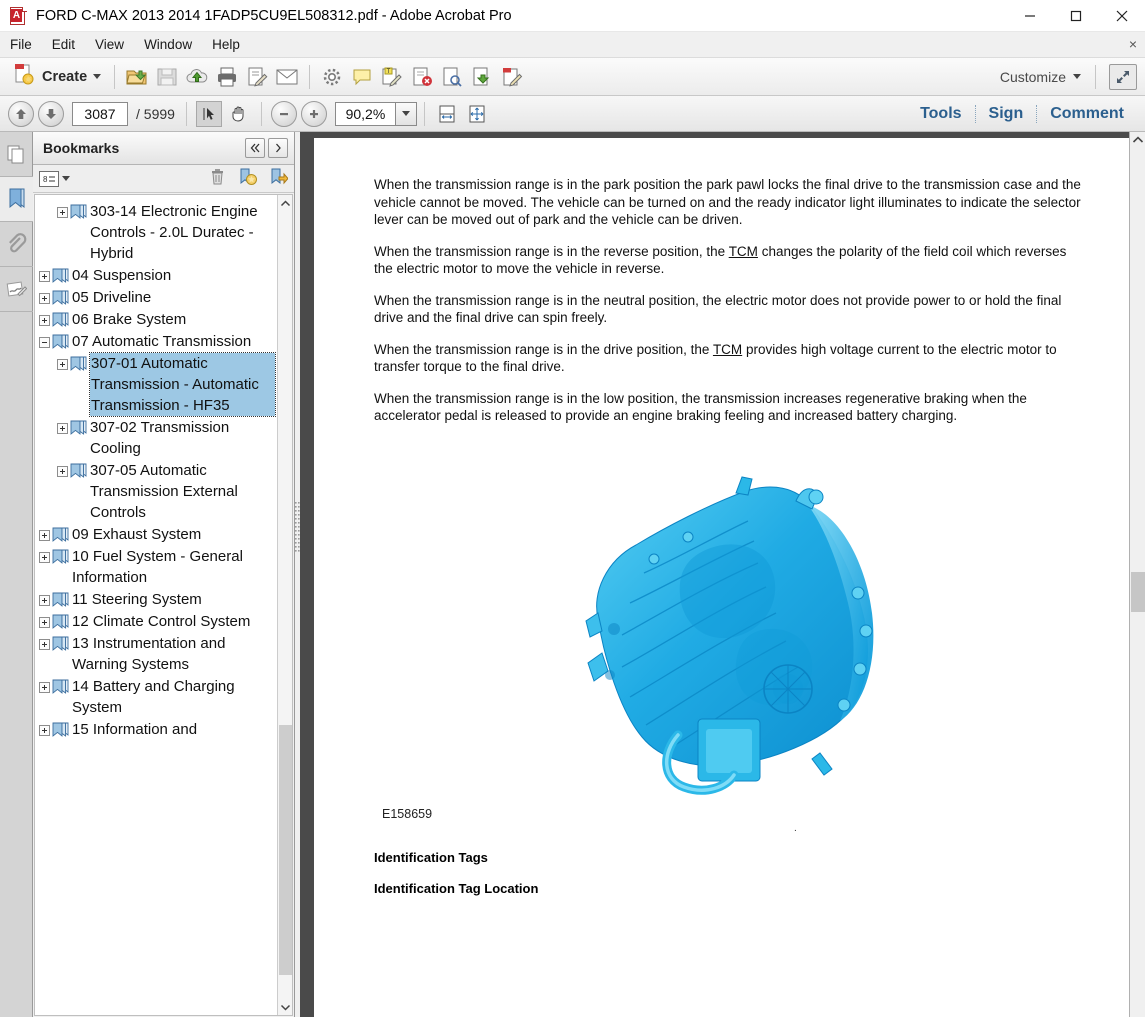 This screenshot has width=1145, height=1017. I want to click on upload-cloud-icon, so click(197, 77).